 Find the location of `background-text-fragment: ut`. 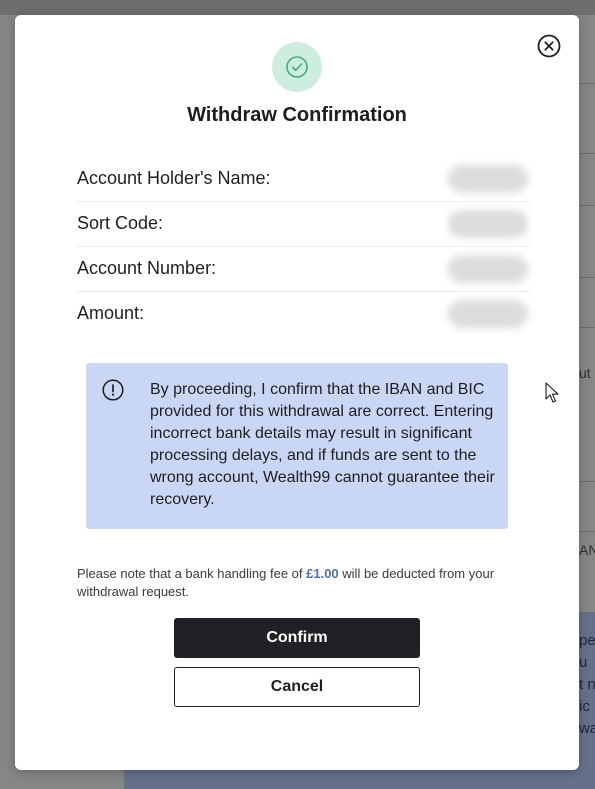

background-text-fragment: ut is located at coordinates (585, 373).